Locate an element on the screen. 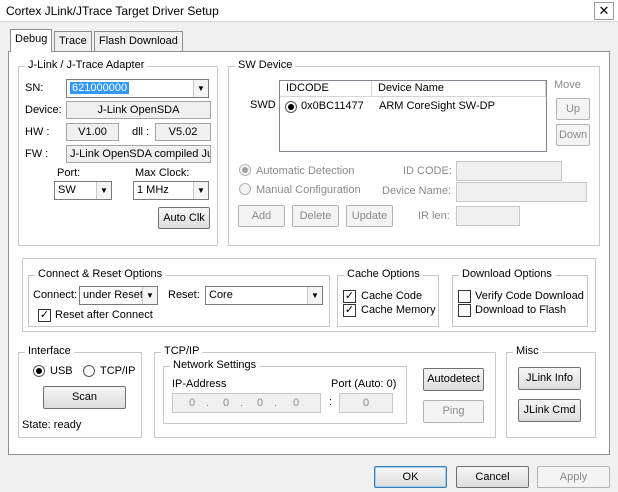 This screenshot has width=618, height=492. ip-octet-4: 0 is located at coordinates (296, 403).